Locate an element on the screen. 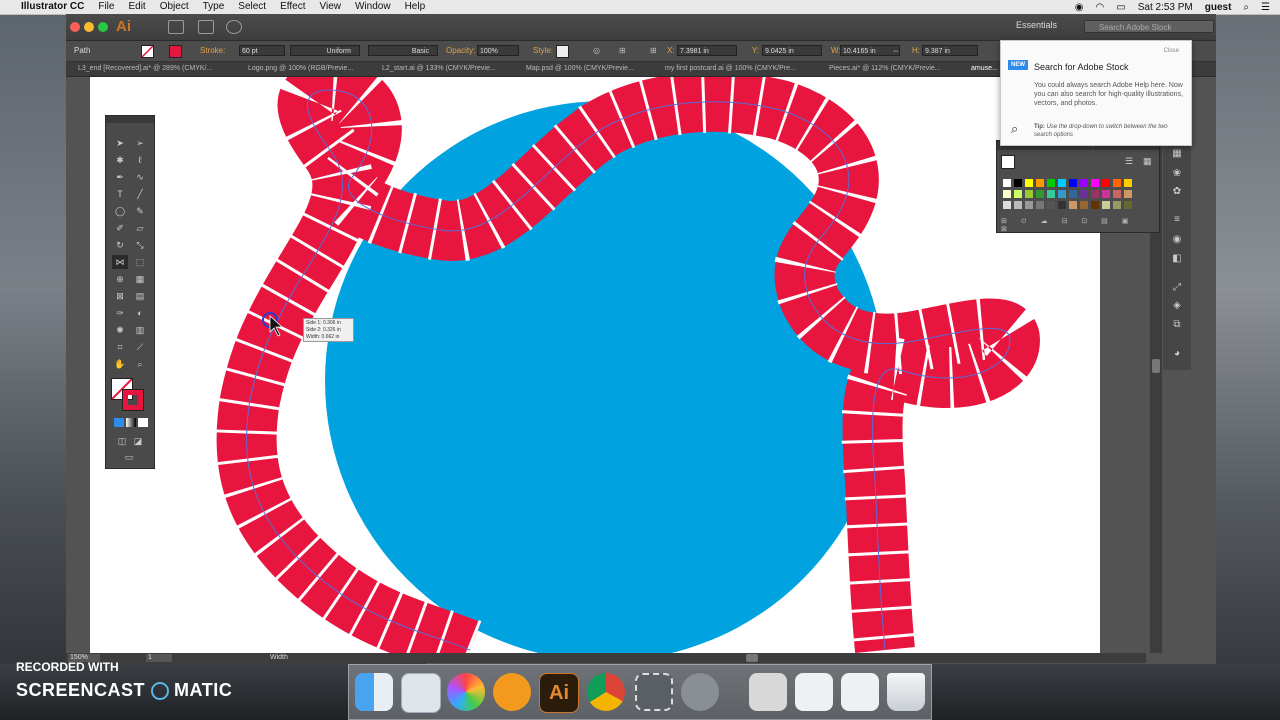 This screenshot has width=1280, height=720. menu-help: Help is located at coordinates (415, 7).